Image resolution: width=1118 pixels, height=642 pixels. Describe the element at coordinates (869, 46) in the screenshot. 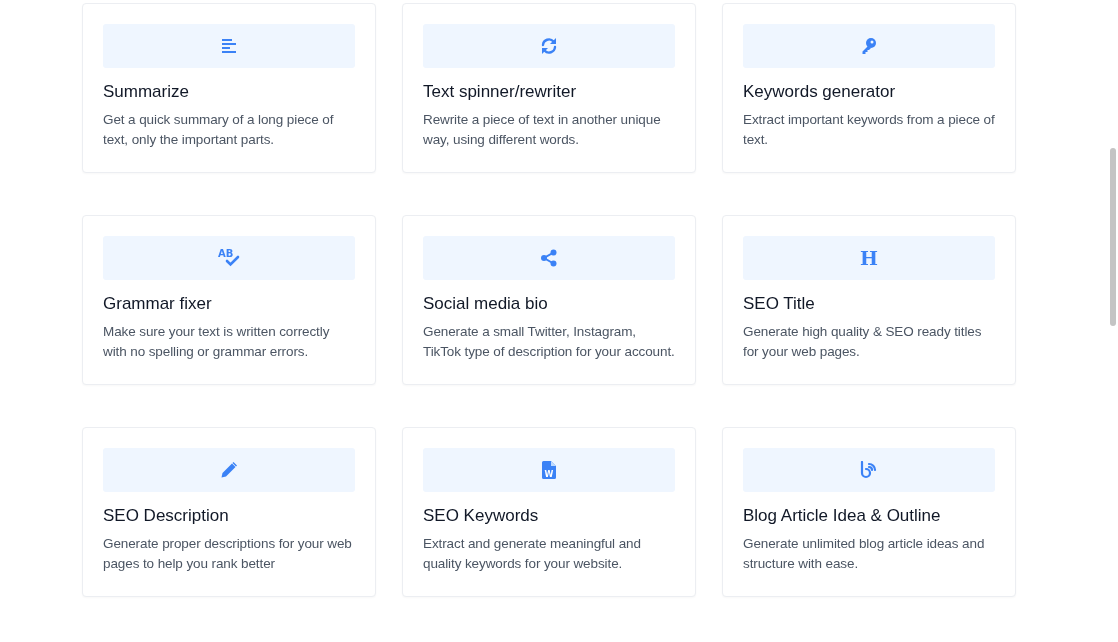

I see `key-icon` at that location.